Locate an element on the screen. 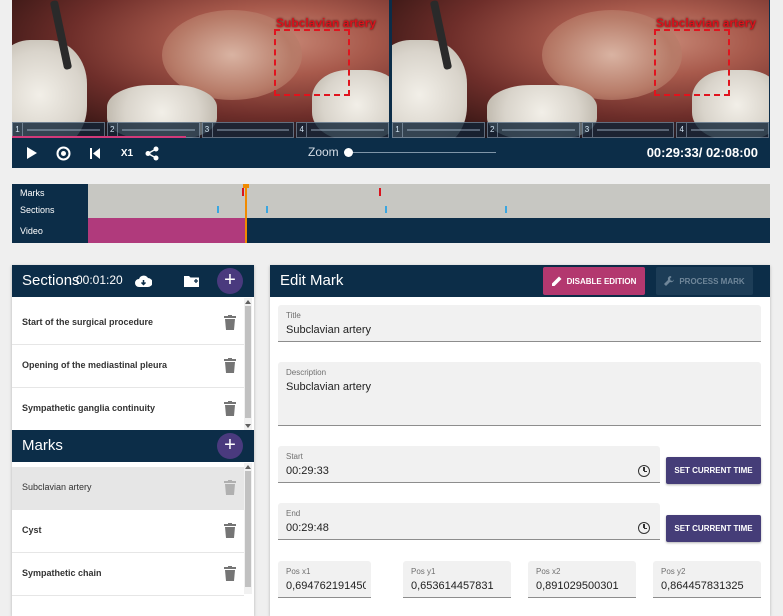 Image resolution: width=783 pixels, height=616 pixels. timeline: Marks Sections Video is located at coordinates (391, 213).